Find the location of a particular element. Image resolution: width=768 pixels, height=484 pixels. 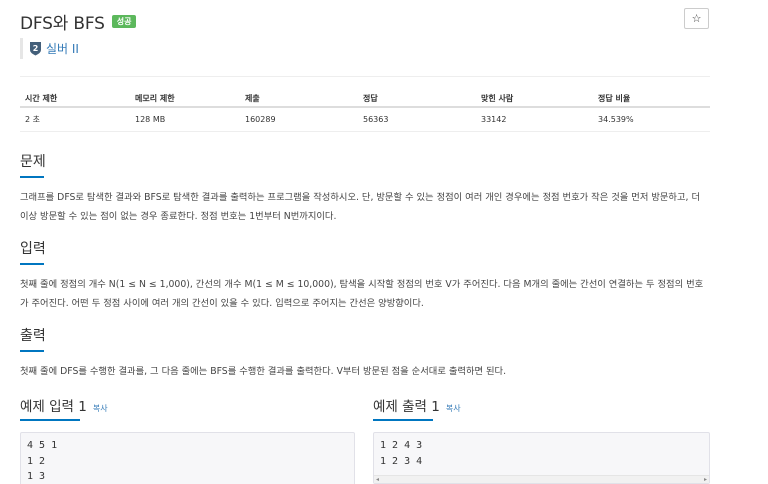

value-solved-users: 33142 is located at coordinates (535, 119).